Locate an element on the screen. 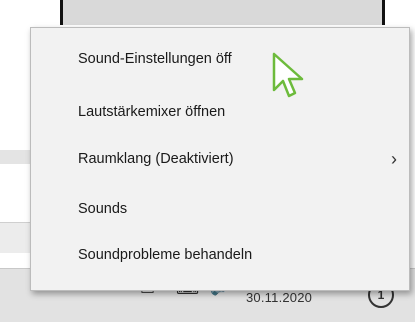 The image size is (415, 322). menu-item-label: Sounds is located at coordinates (103, 209).